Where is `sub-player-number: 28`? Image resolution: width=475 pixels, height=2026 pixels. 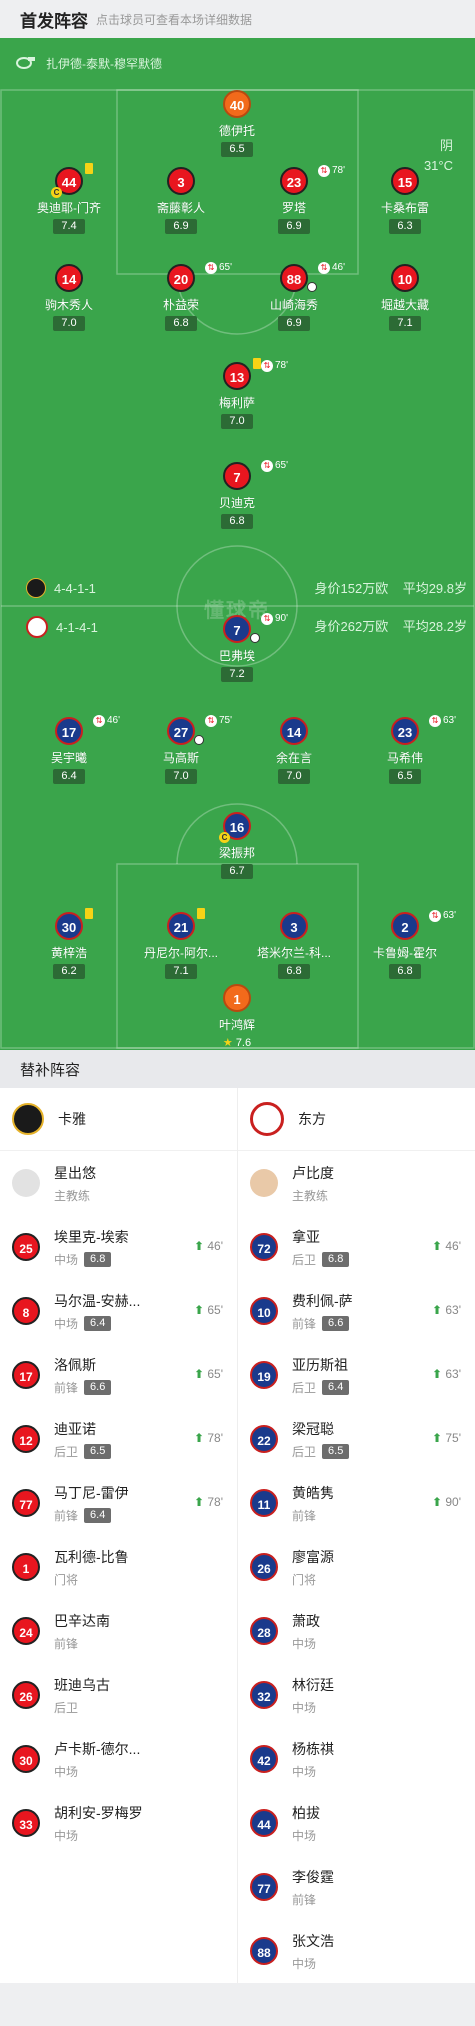 sub-player-number: 28 is located at coordinates (264, 1631).